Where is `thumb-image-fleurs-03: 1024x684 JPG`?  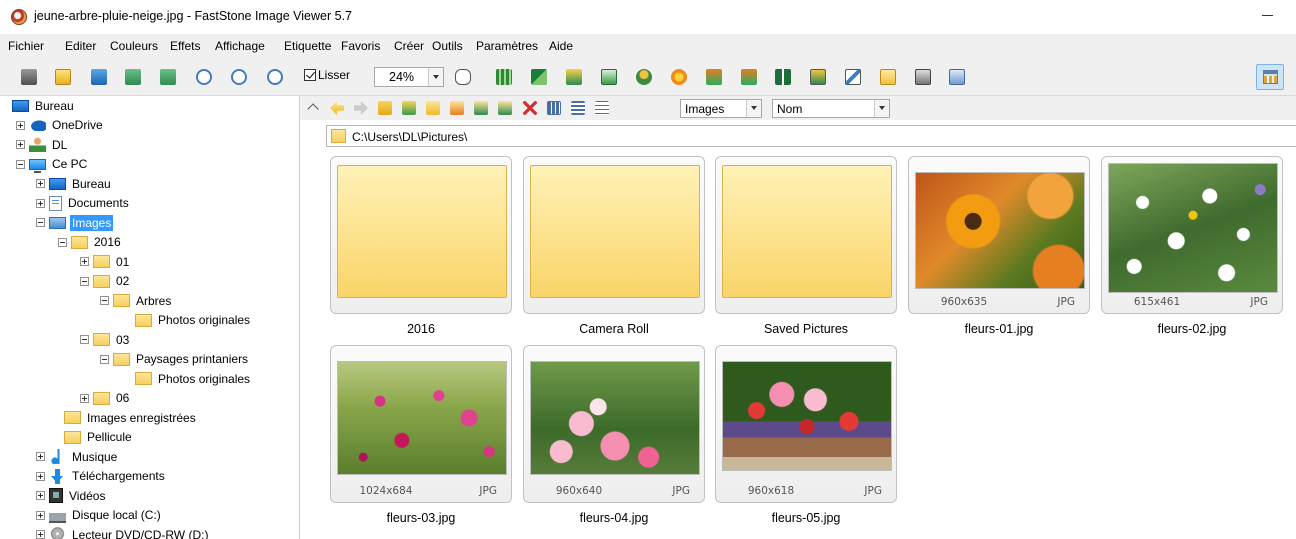 thumb-image-fleurs-03: 1024x684 JPG is located at coordinates (421, 424).